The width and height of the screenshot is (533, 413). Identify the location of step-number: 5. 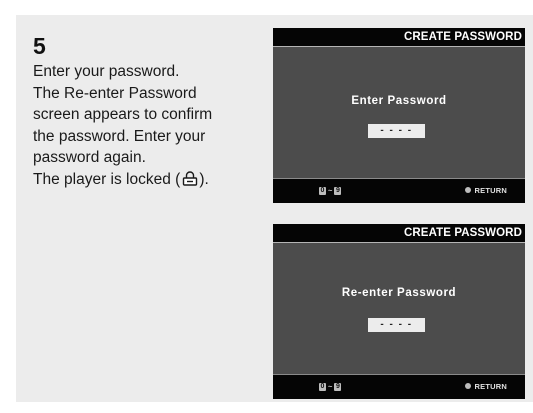
(39, 46).